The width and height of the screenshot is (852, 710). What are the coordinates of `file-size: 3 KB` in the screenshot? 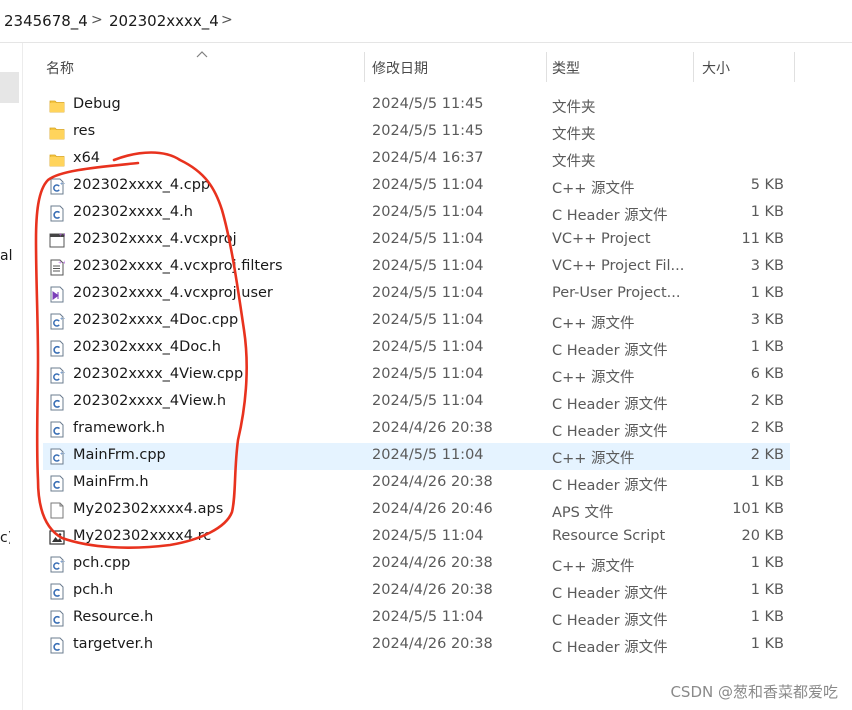 It's located at (767, 320).